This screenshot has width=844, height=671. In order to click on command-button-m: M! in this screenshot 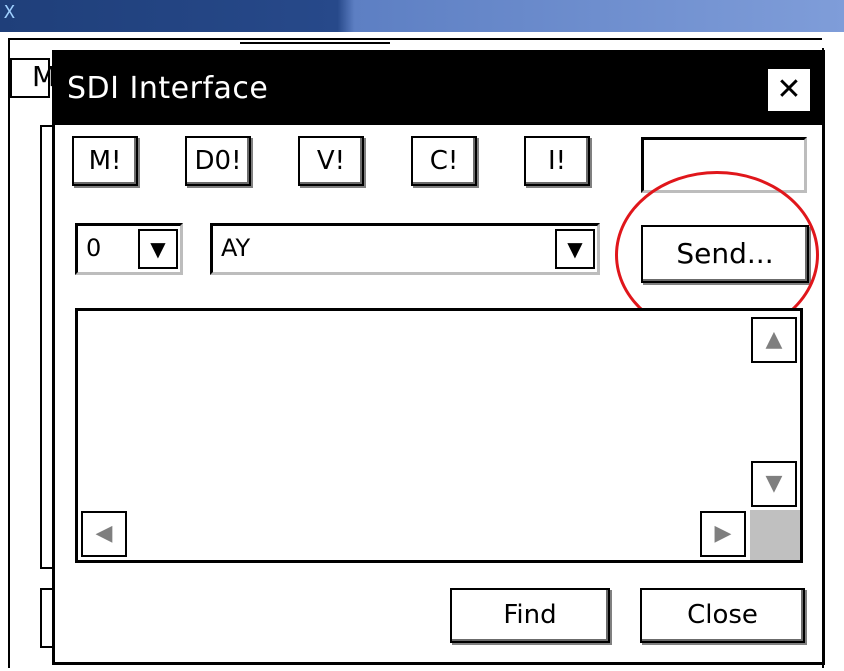, I will do `click(105, 161)`.